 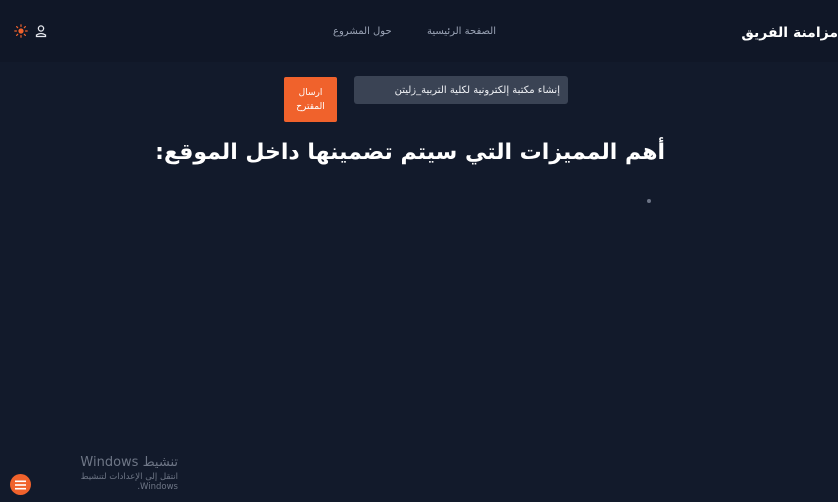 I want to click on send-suggestion-label: ارسال المقترح, so click(x=310, y=99).